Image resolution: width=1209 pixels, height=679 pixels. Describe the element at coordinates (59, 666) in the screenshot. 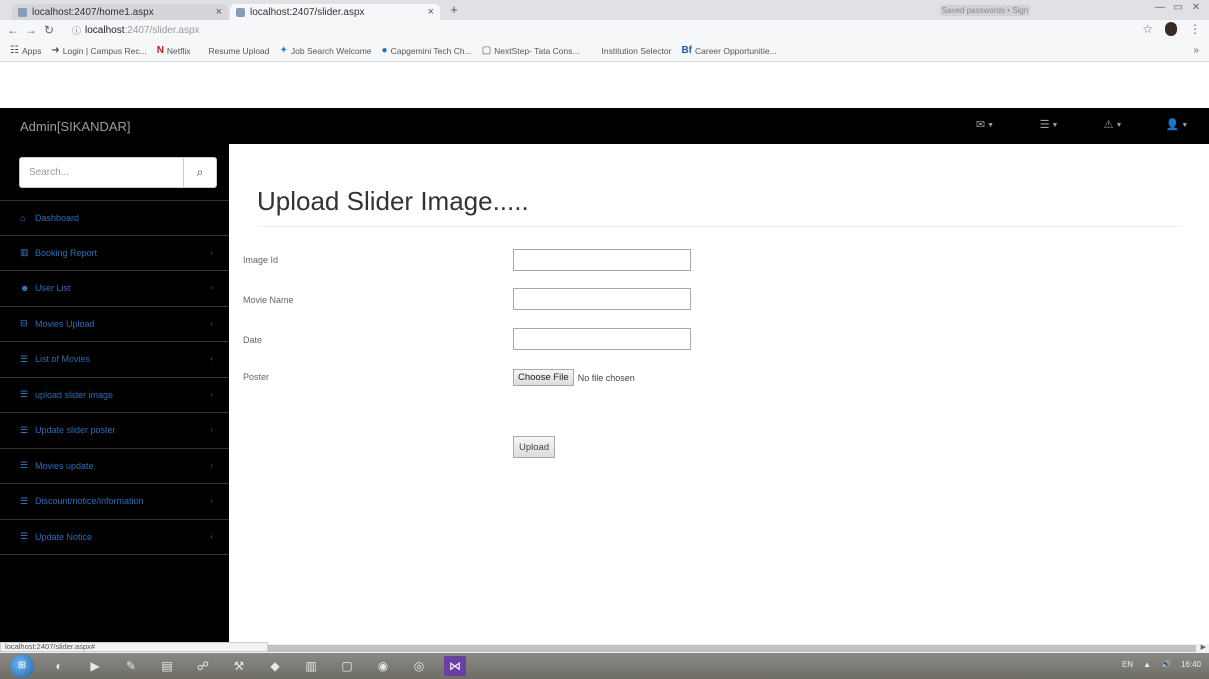

I see `ie-taskbar-icon: ◐` at that location.